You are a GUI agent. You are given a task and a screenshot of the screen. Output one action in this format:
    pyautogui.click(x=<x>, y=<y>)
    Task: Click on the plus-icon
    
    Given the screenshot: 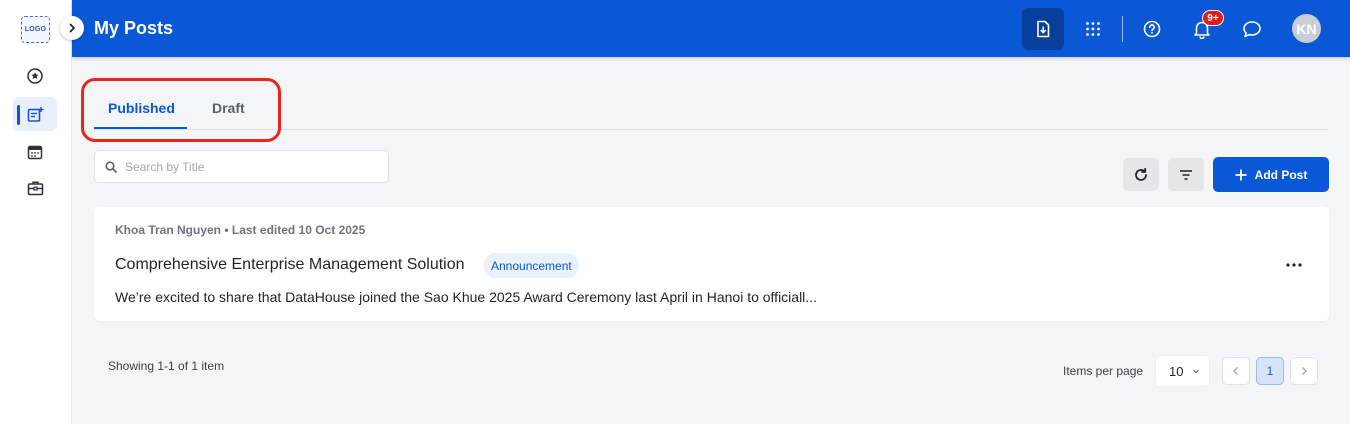 What is the action you would take?
    pyautogui.click(x=1241, y=174)
    